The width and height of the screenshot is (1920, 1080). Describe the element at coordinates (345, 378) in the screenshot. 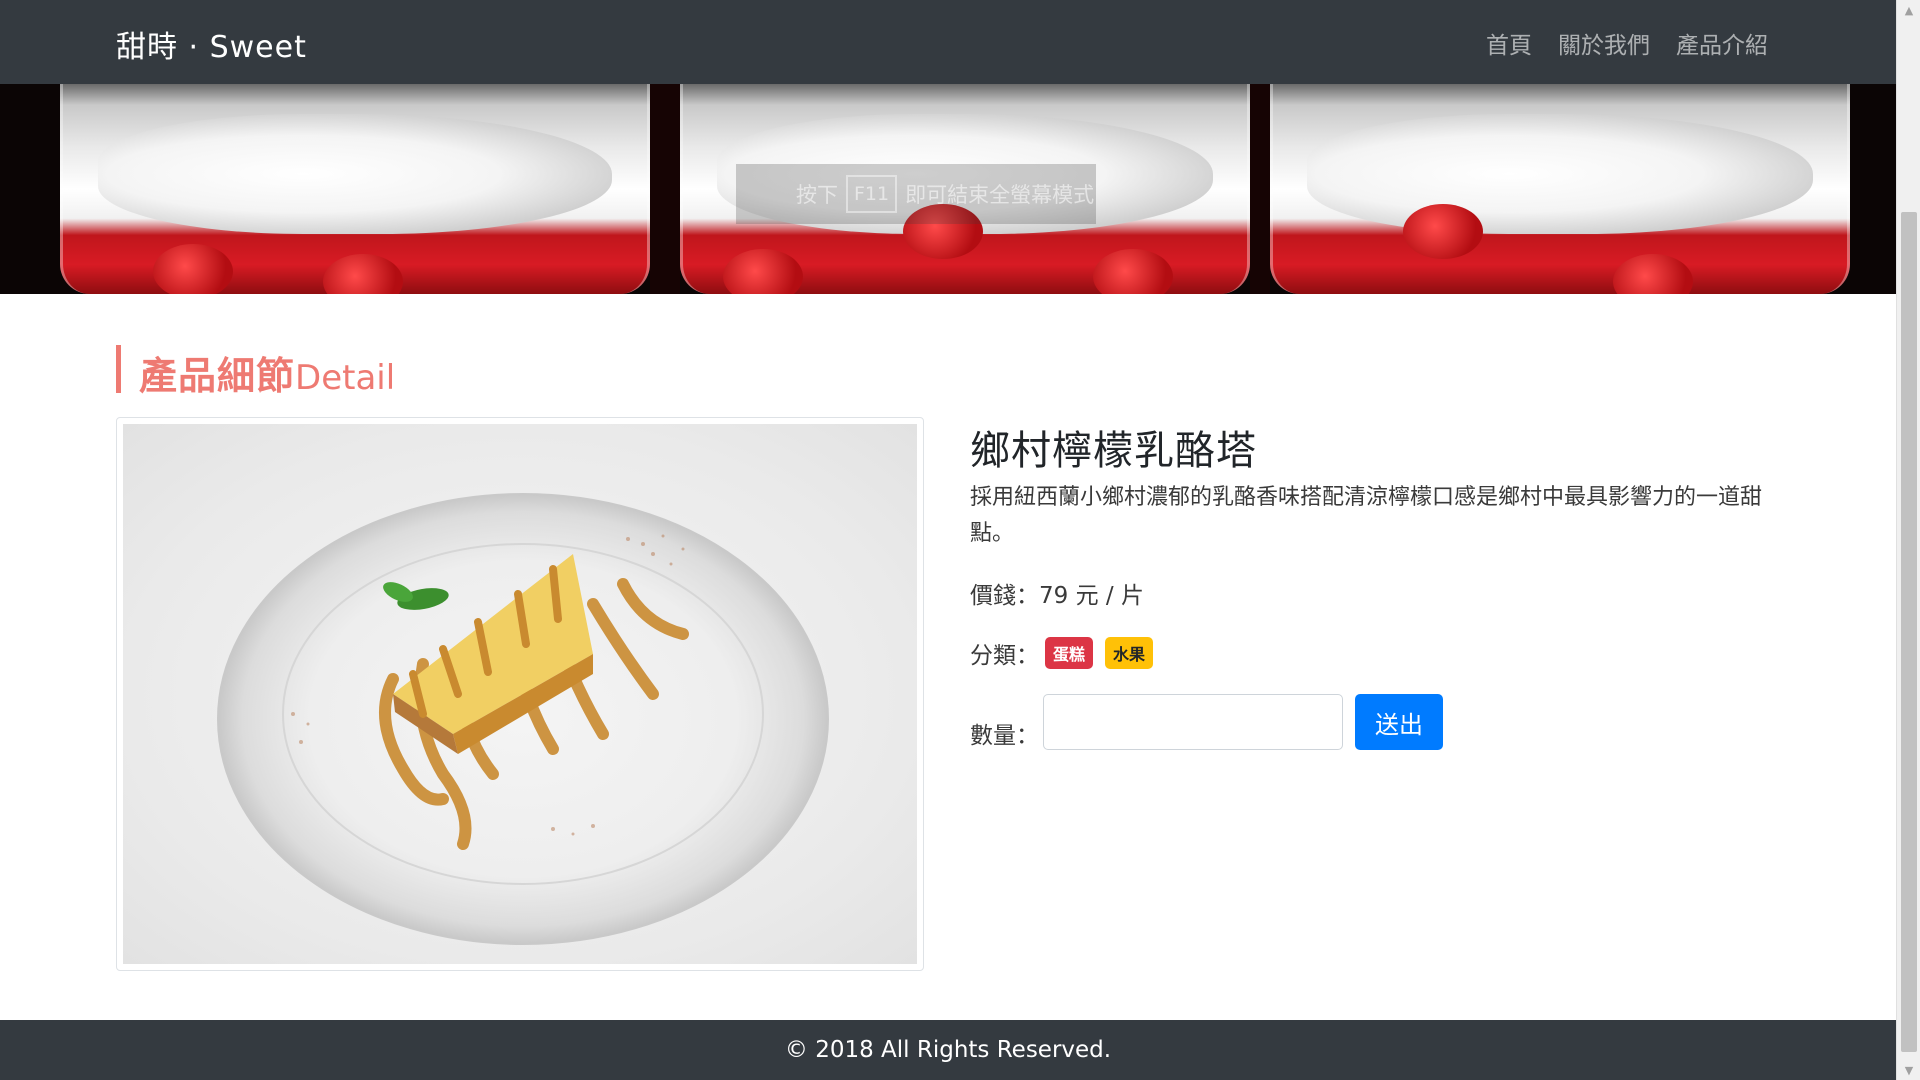

I see `section-title-en: Detail` at that location.